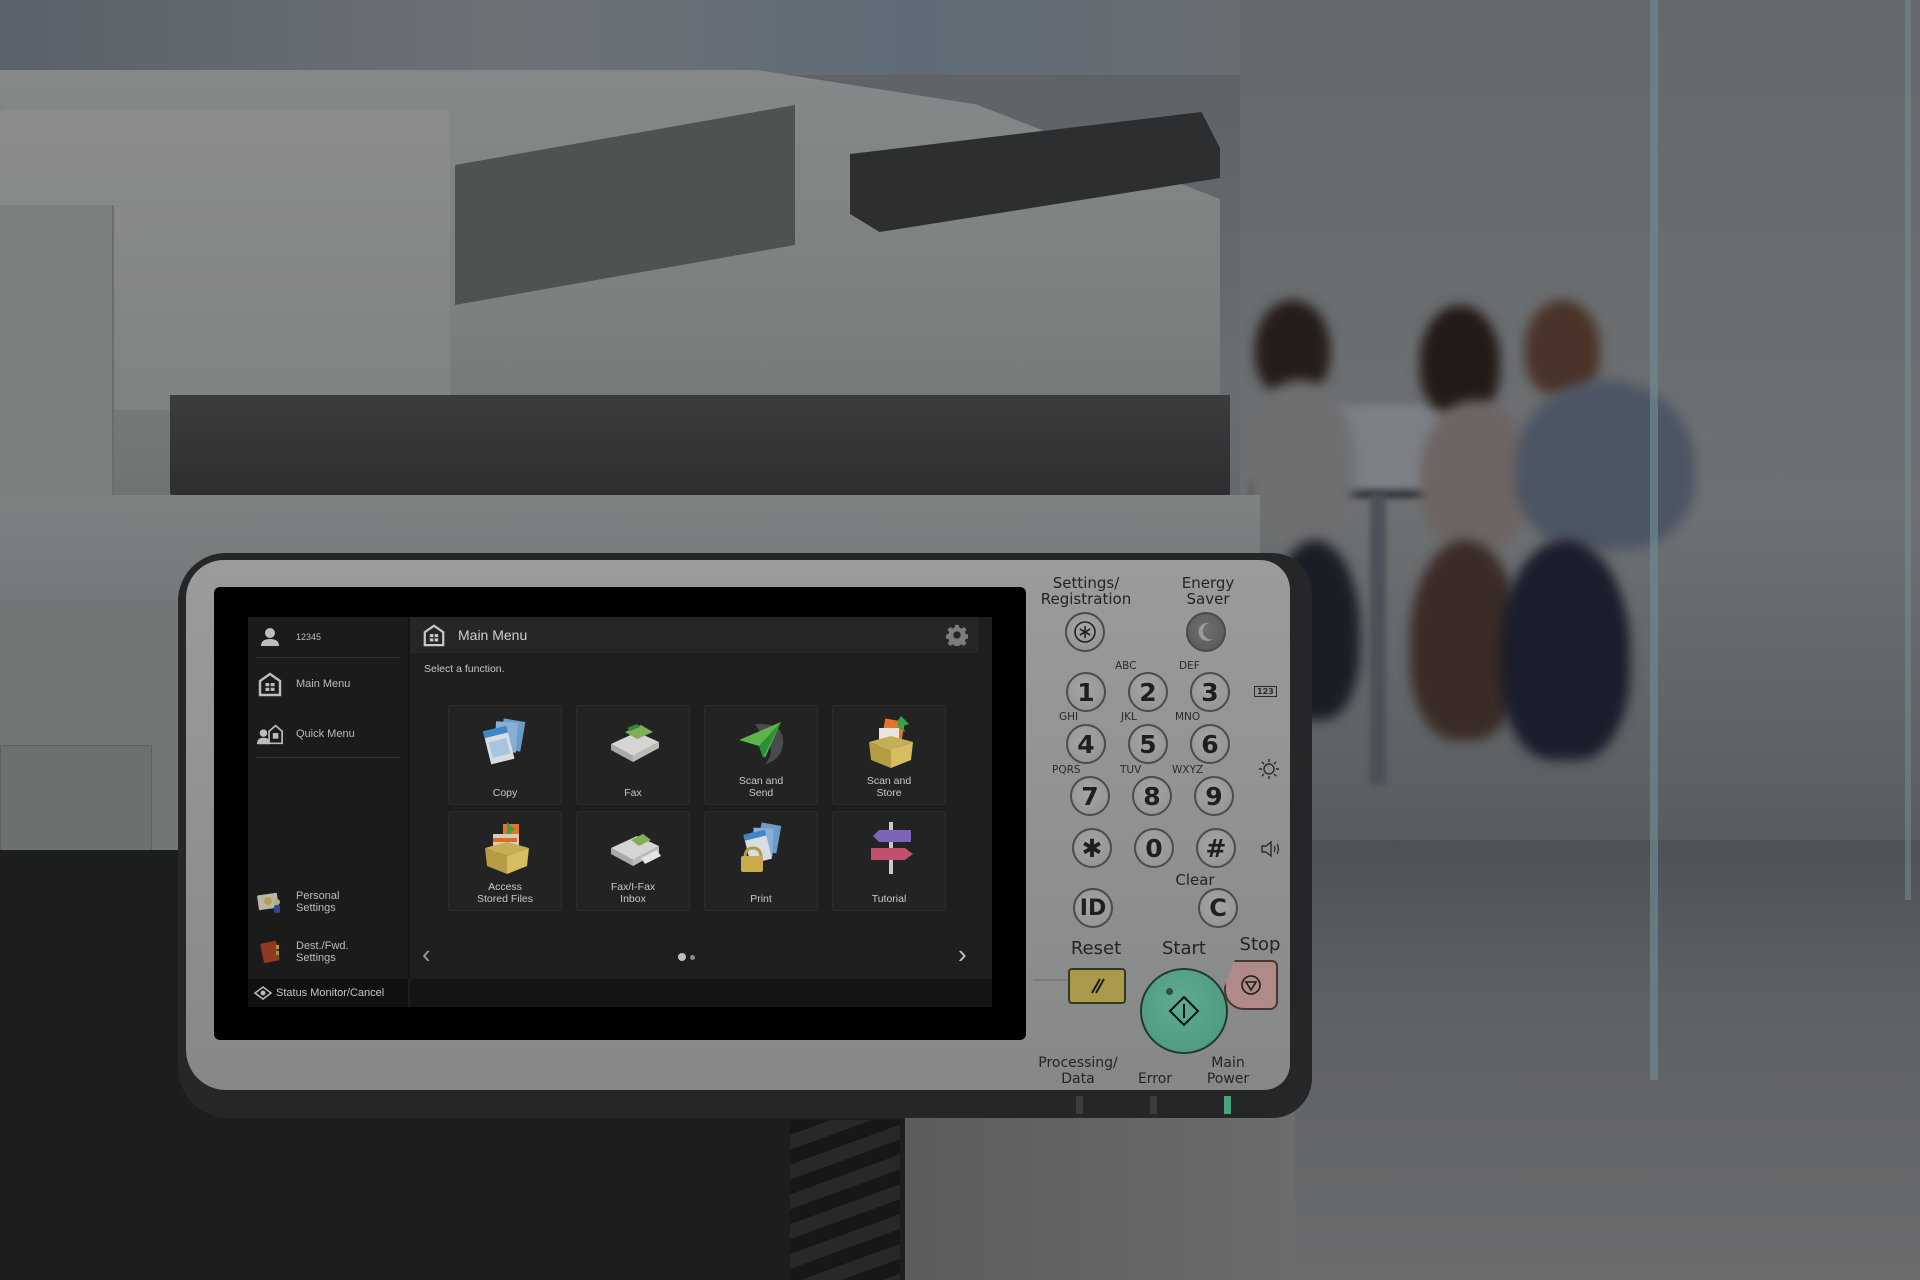 The height and width of the screenshot is (1280, 1920). I want to click on processing-data-label: Processing/ Data, so click(1078, 1071).